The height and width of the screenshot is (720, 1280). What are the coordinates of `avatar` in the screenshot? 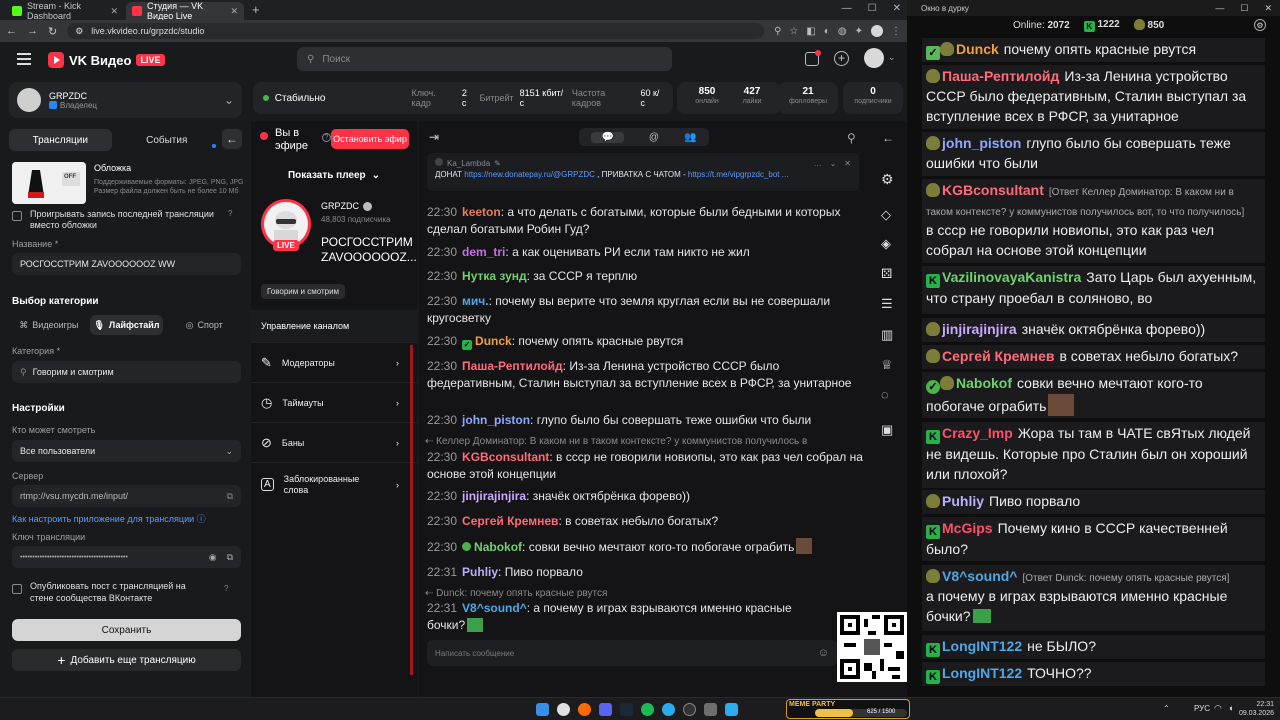 It's located at (874, 58).